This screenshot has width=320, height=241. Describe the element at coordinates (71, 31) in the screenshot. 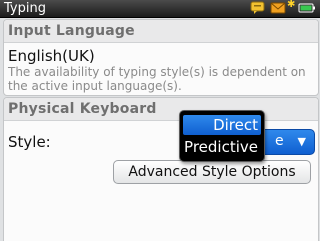

I see `input-language-header-label: Input Language` at that location.